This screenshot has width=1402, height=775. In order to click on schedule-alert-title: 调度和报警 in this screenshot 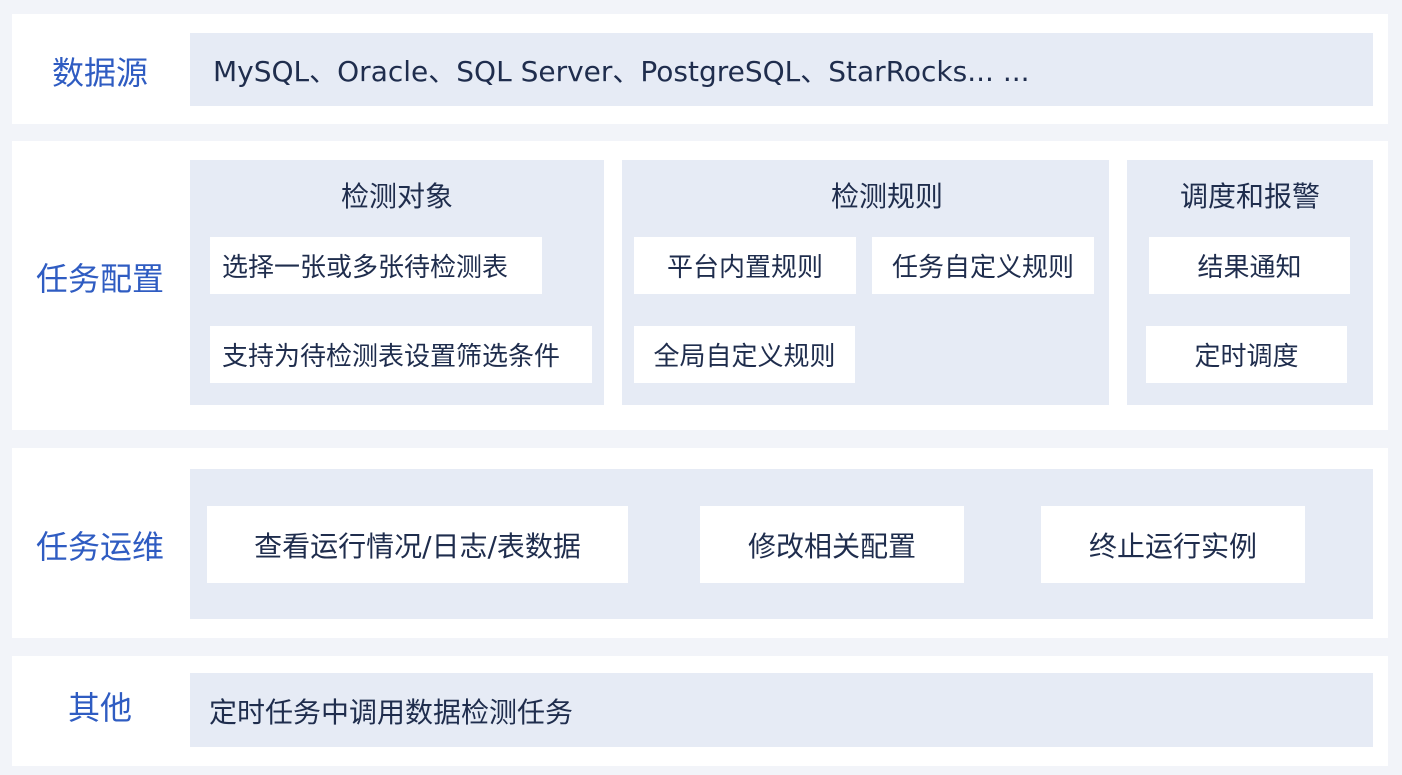, I will do `click(1249, 196)`.